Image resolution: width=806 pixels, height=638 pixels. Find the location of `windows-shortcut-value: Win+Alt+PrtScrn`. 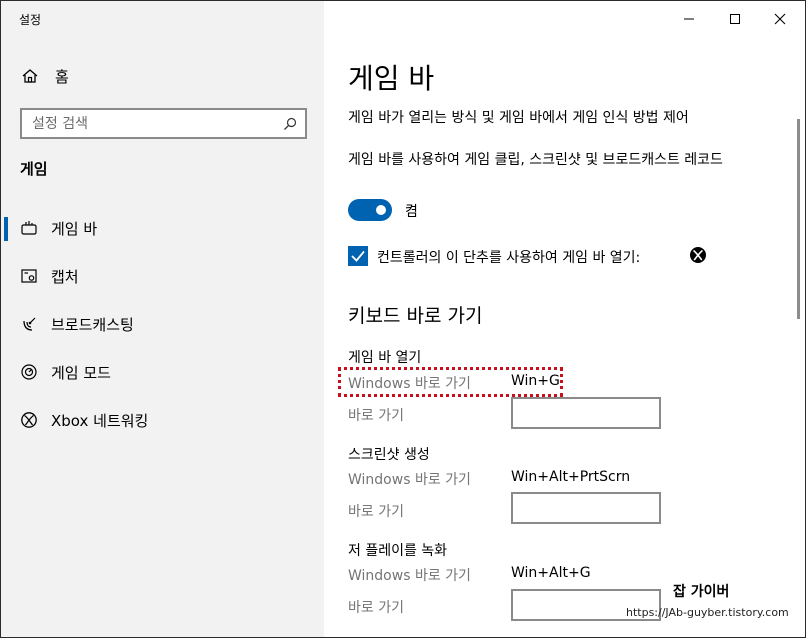

windows-shortcut-value: Win+Alt+PrtScrn is located at coordinates (571, 477).